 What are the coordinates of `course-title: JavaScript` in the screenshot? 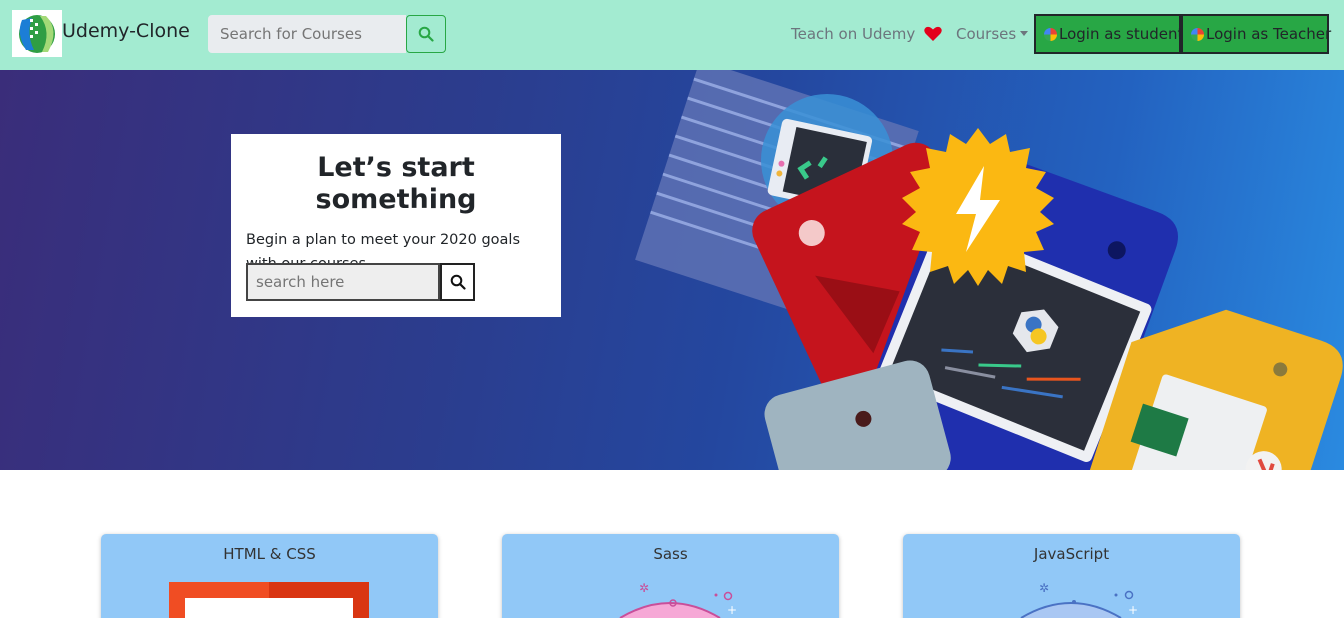 It's located at (1071, 554).